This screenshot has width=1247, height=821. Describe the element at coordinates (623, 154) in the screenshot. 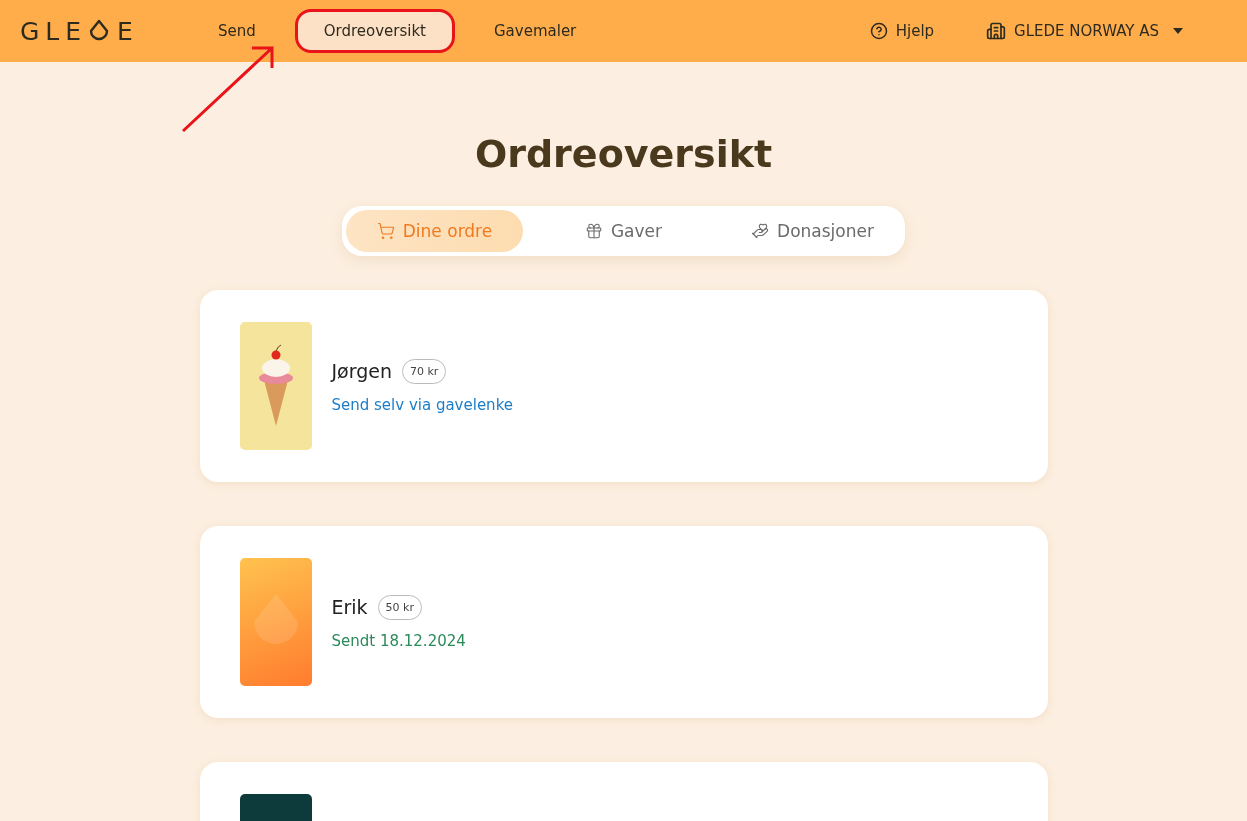

I see `page-title: Ordreoversikt` at that location.